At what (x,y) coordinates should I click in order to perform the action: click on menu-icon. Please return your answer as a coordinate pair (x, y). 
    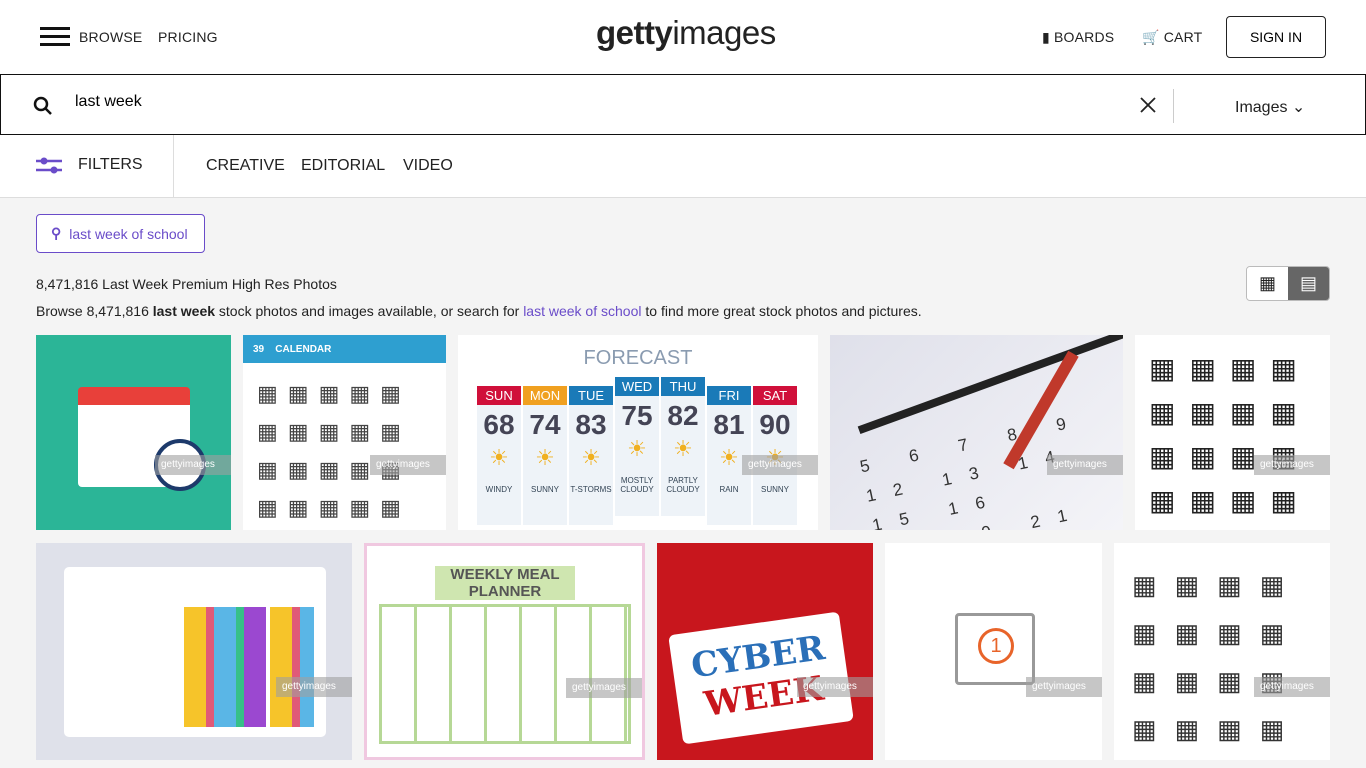
    Looking at the image, I should click on (55, 37).